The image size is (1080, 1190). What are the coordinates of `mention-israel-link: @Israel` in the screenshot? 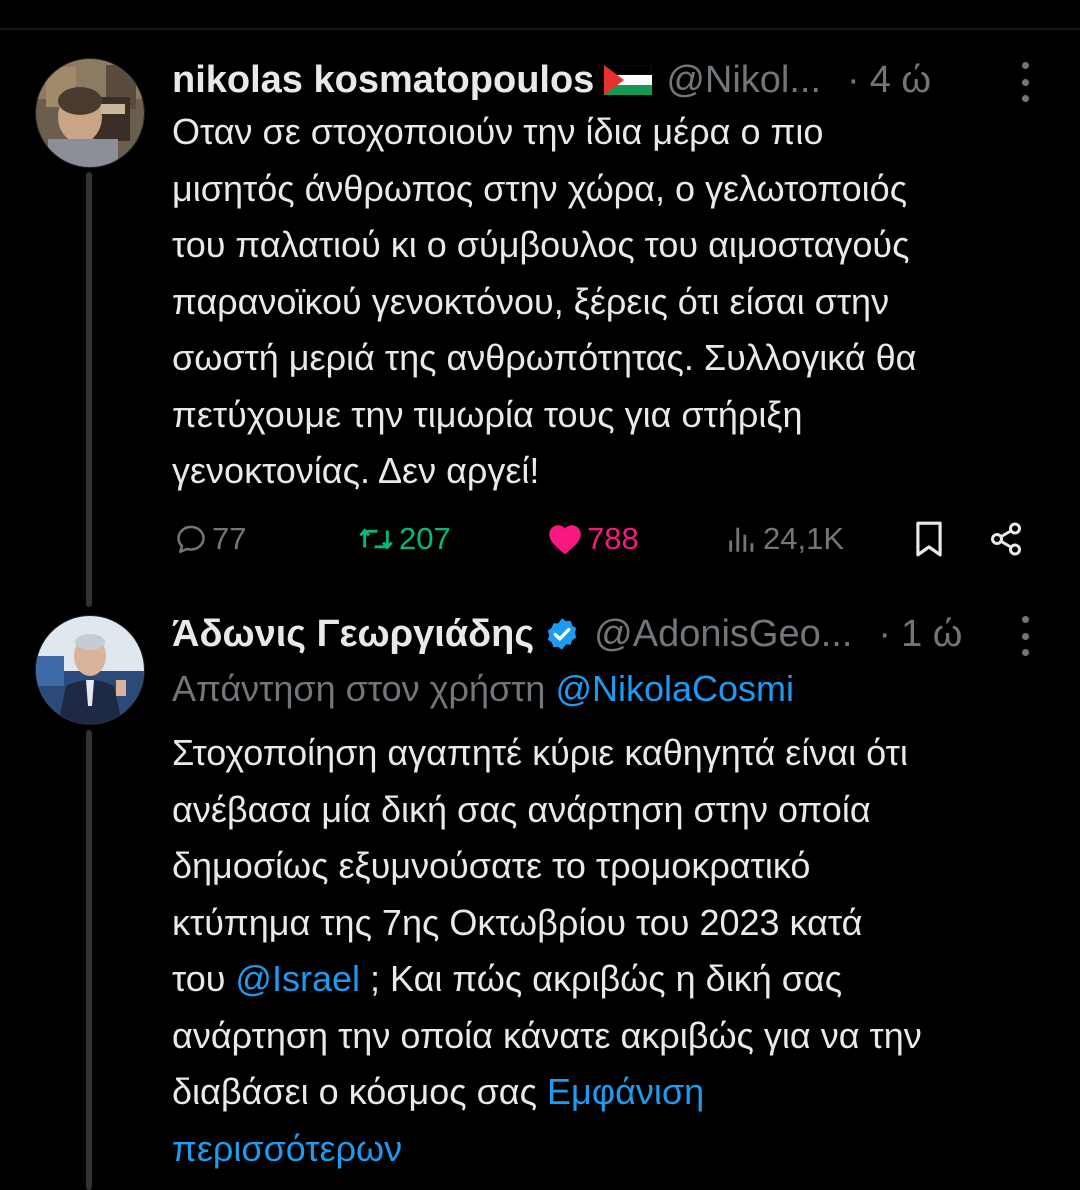 It's located at (297, 978).